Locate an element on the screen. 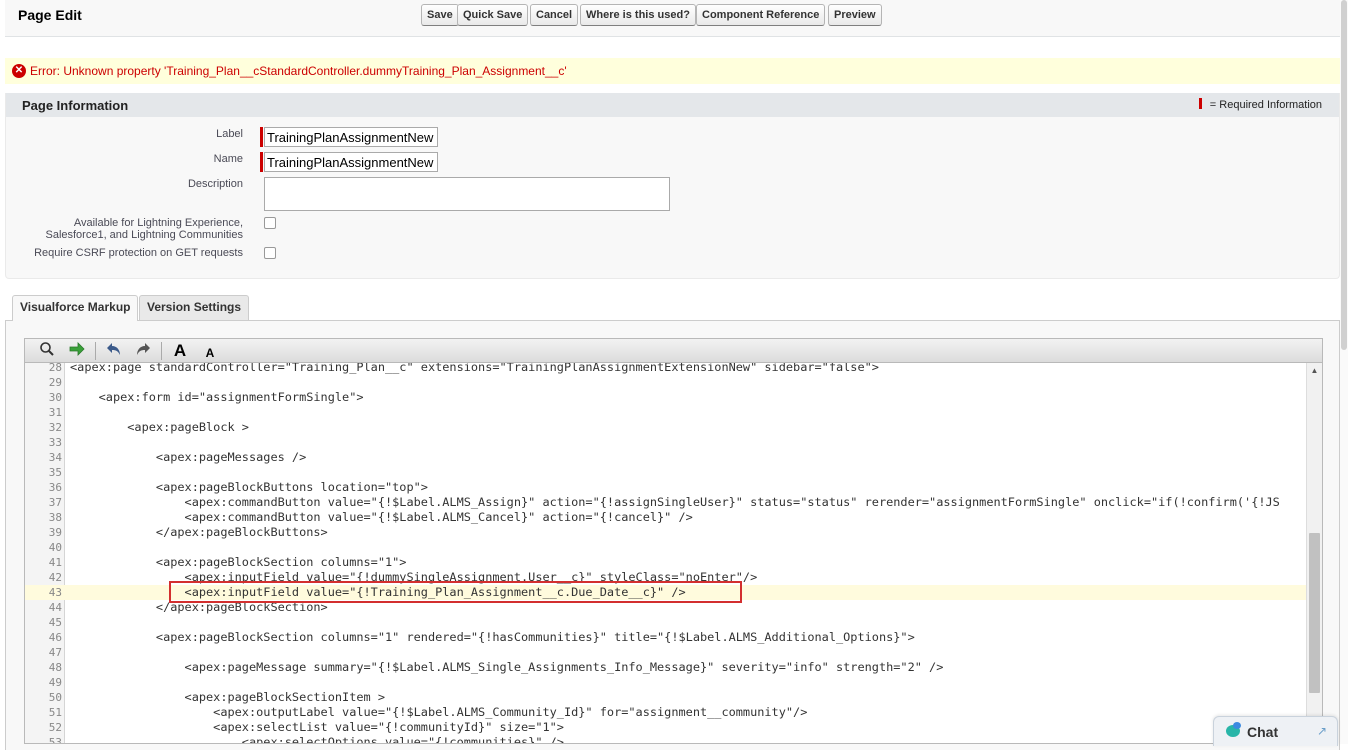  code-line: 47 is located at coordinates (666, 652).